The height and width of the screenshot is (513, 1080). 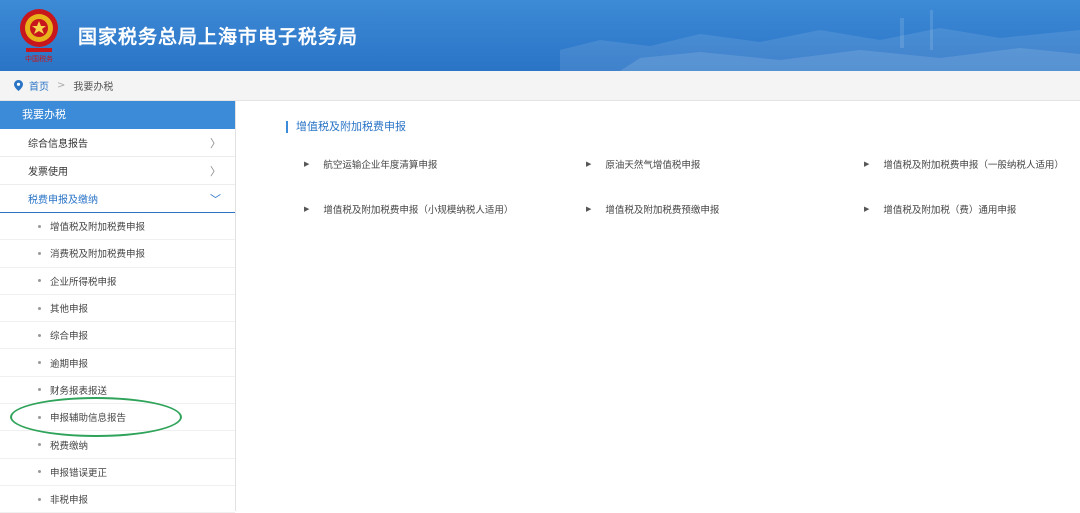 I want to click on service-link-label: 增值税及附加税（费）通用申报, so click(x=950, y=210).